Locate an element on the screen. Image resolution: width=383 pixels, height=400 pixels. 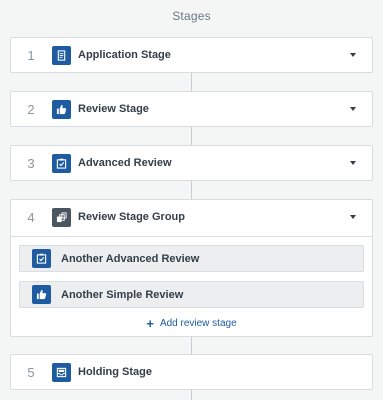
stage-card-review: 2 Review Stage is located at coordinates (191, 109).